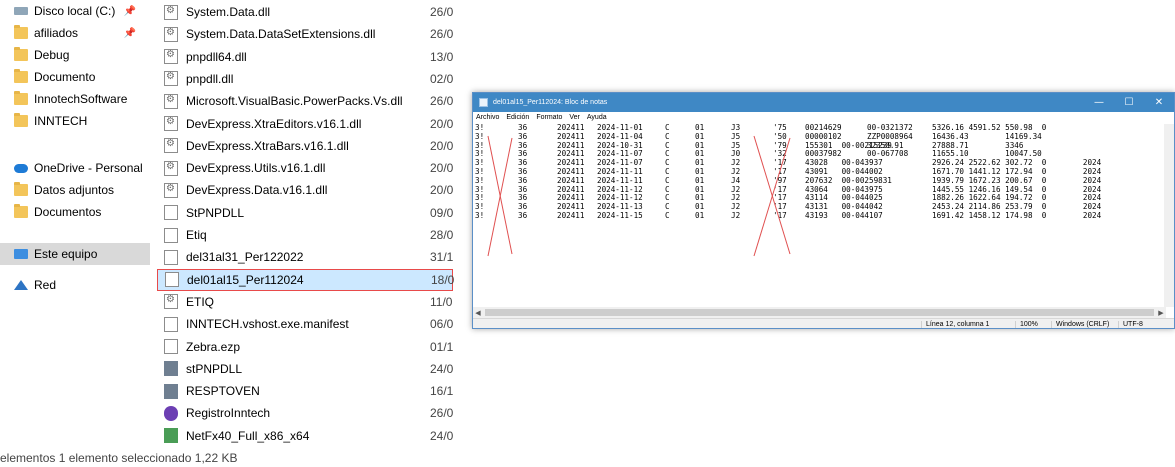 The height and width of the screenshot is (467, 1175). I want to click on file-name: Microsoft.VisualBasic.PowerPacks.Vs.dll, so click(294, 101).